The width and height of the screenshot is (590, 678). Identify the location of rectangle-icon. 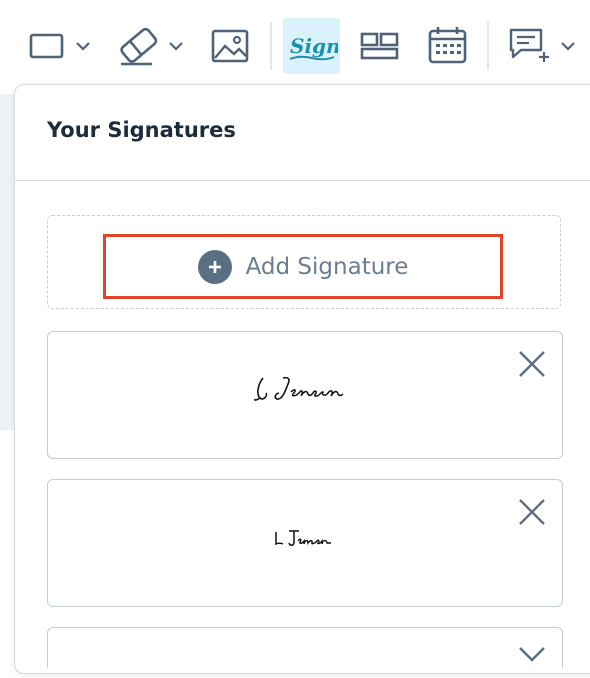
(59, 46).